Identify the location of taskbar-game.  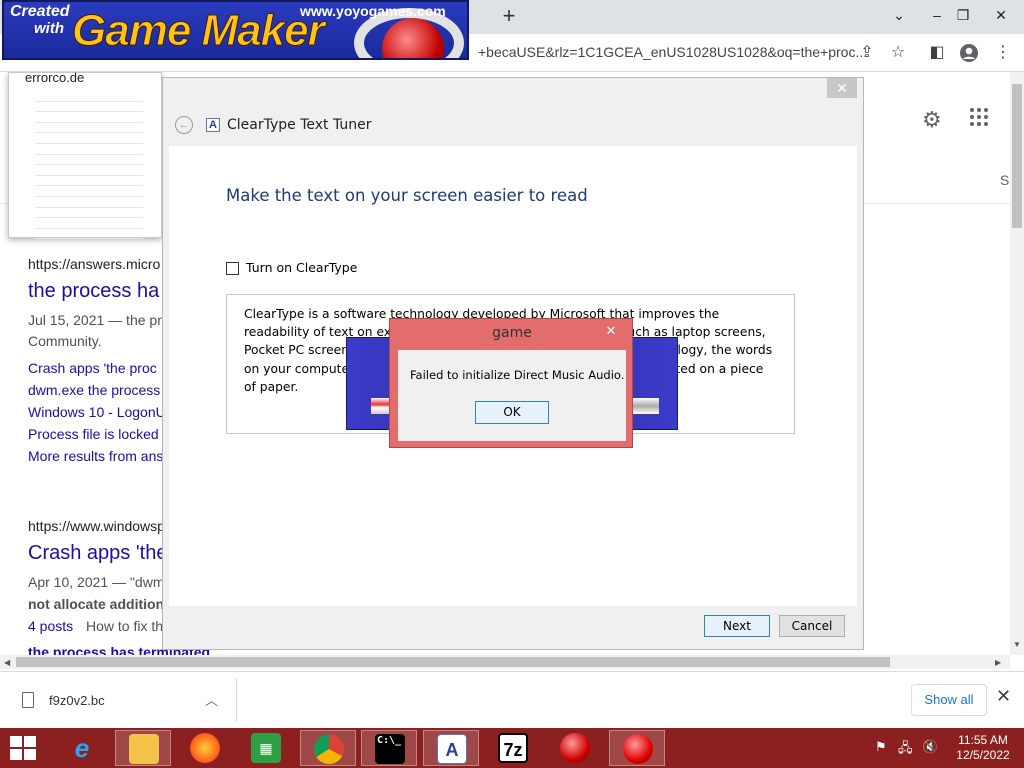
(637, 748).